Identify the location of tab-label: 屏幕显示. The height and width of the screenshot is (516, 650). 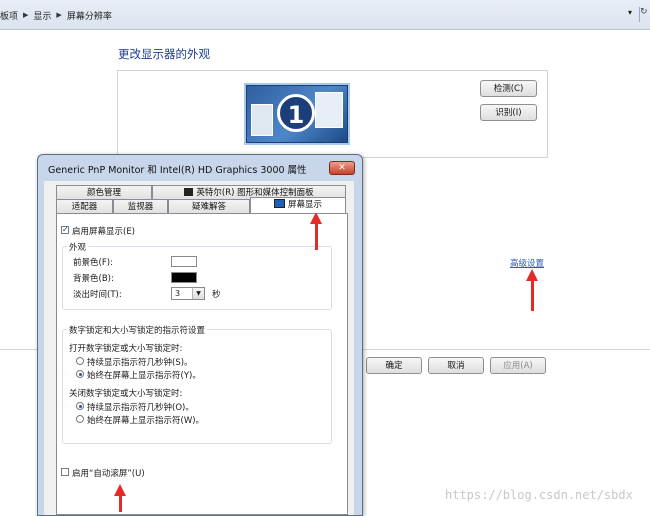
(304, 205).